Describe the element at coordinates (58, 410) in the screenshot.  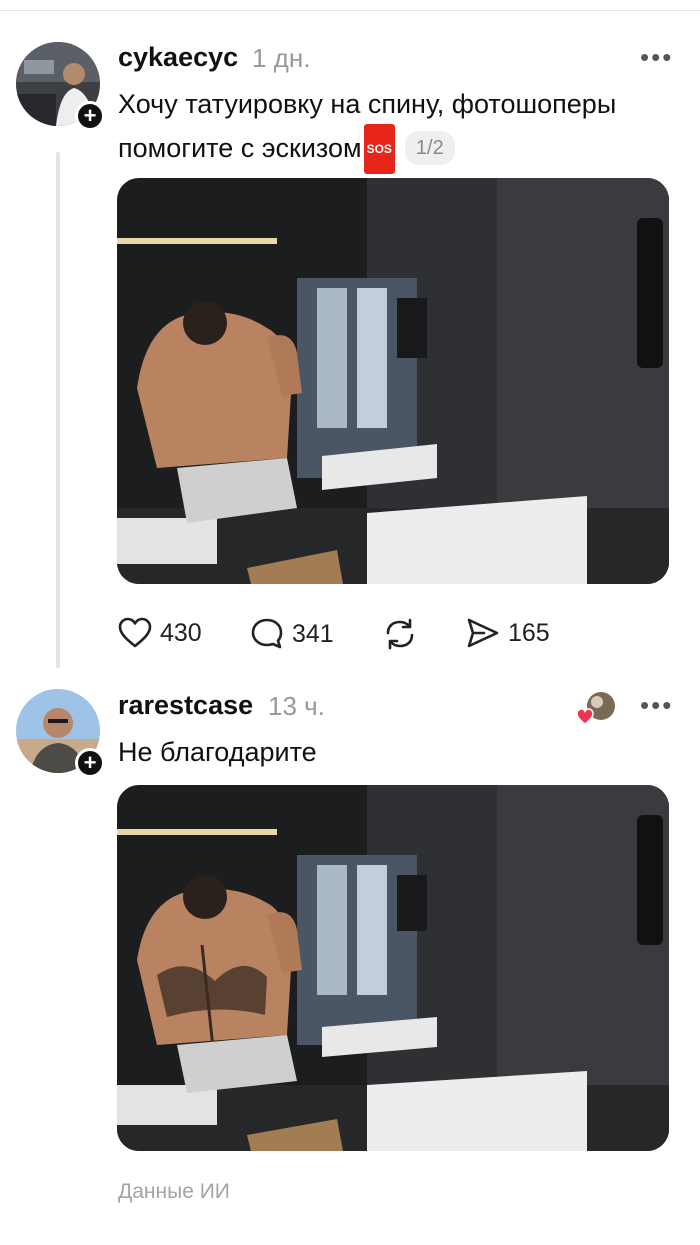
I see `thread-line` at that location.